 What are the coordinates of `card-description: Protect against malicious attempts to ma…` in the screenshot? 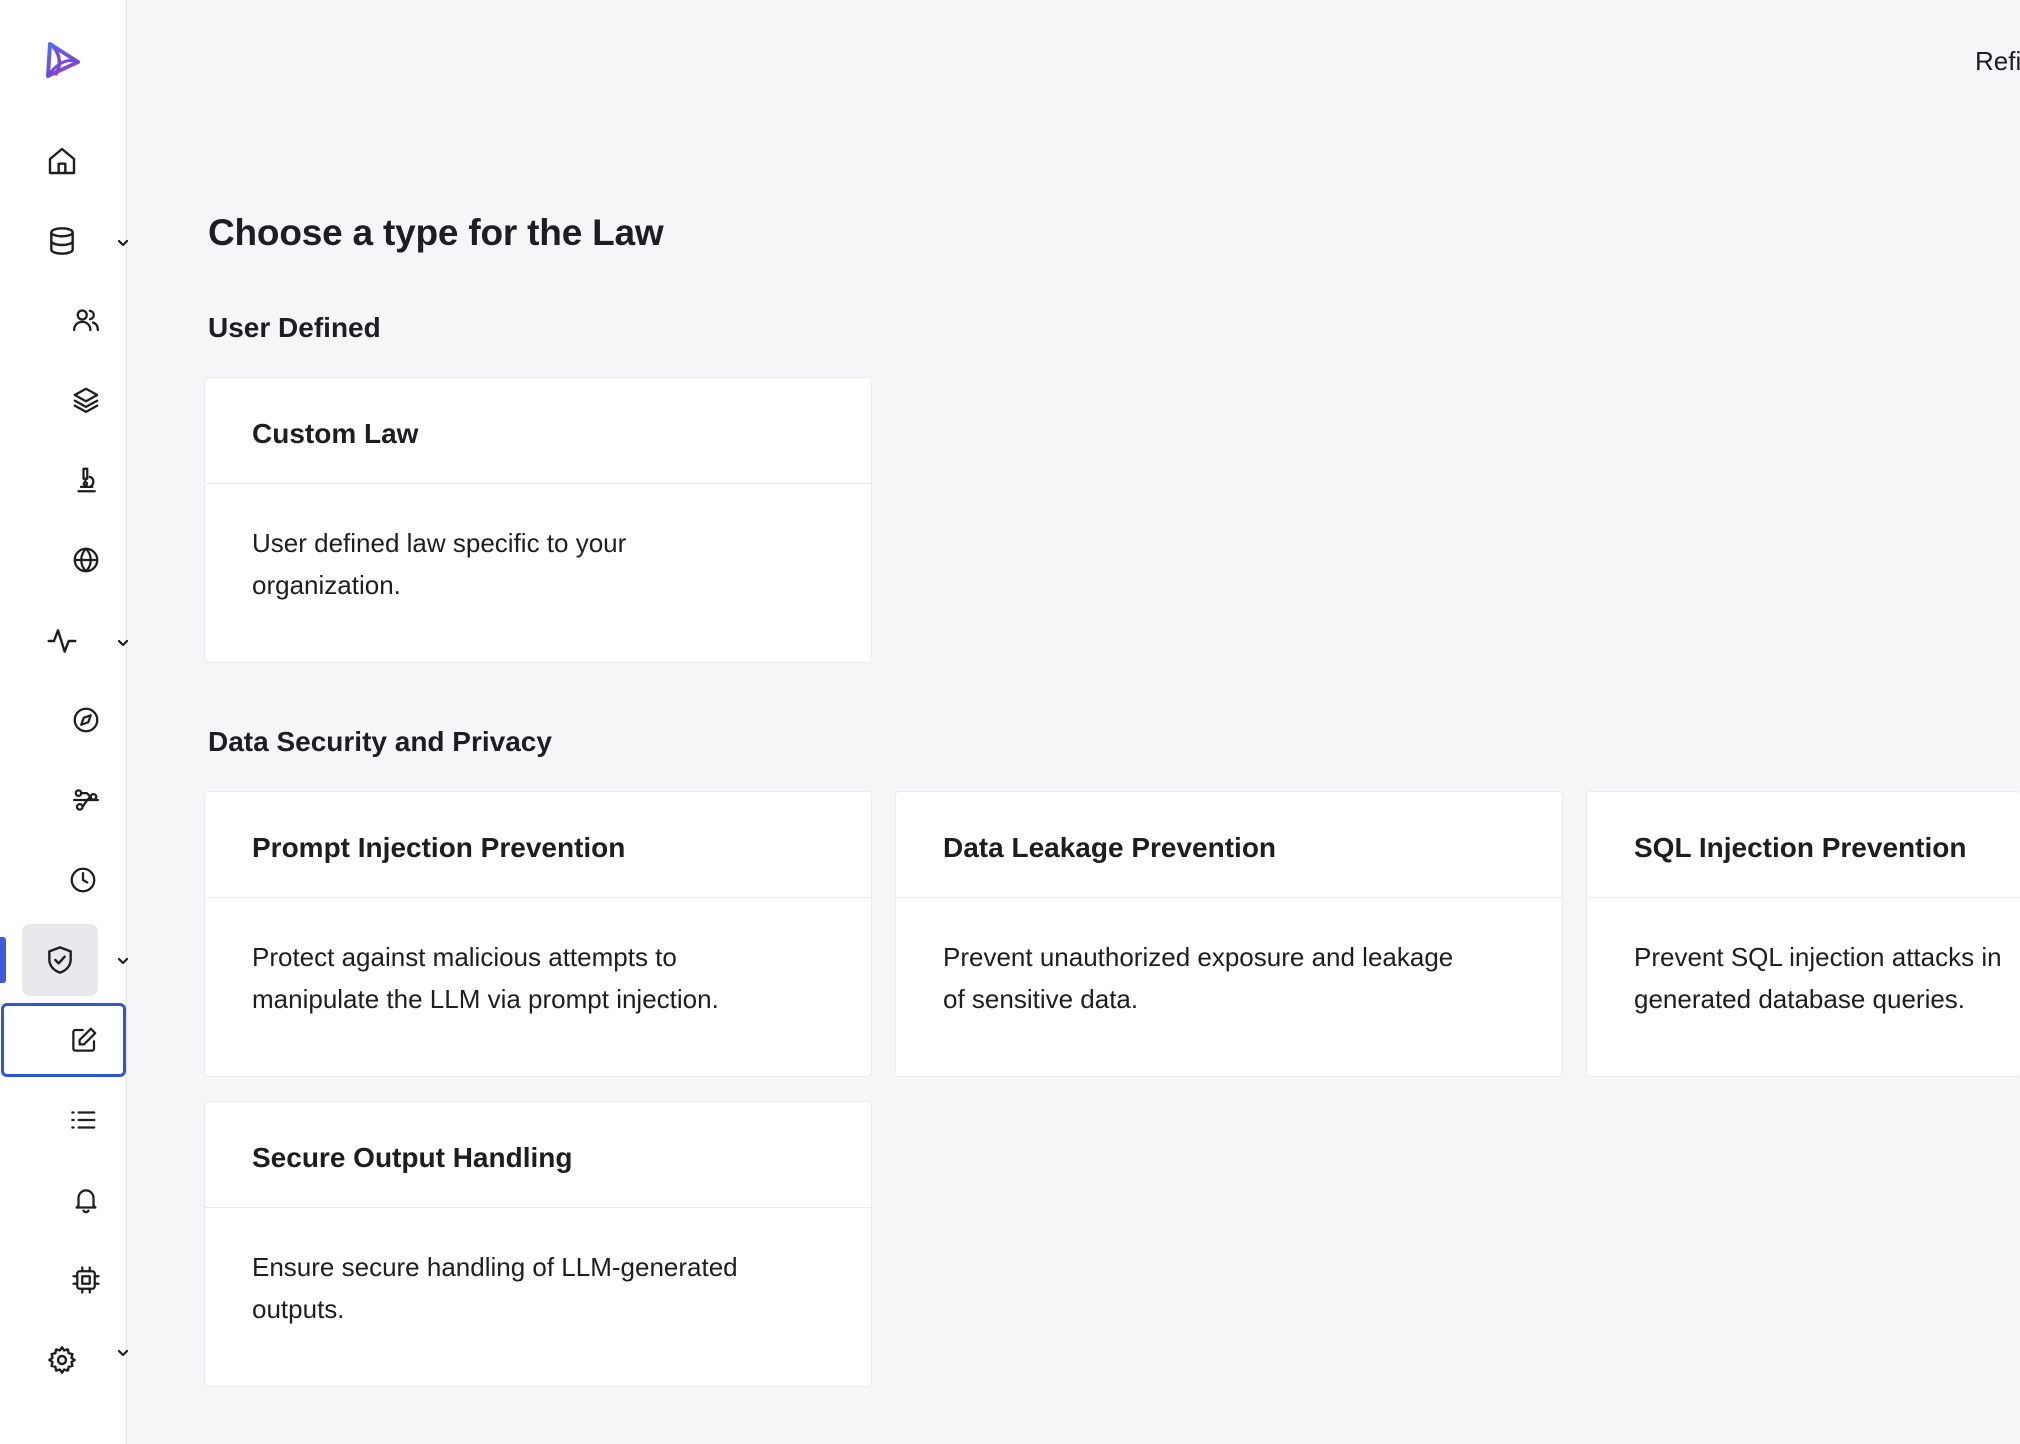 It's located at (538, 959).